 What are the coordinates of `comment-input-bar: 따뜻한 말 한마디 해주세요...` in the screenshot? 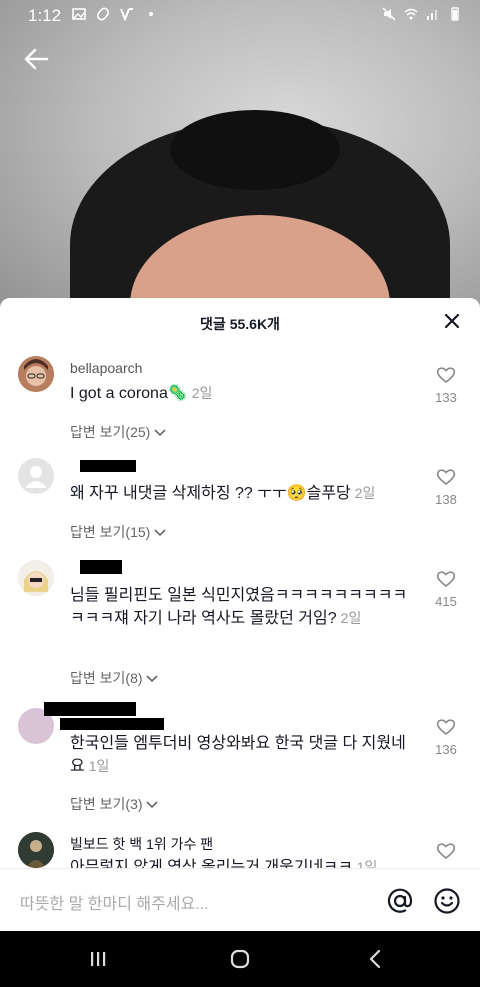 It's located at (240, 900).